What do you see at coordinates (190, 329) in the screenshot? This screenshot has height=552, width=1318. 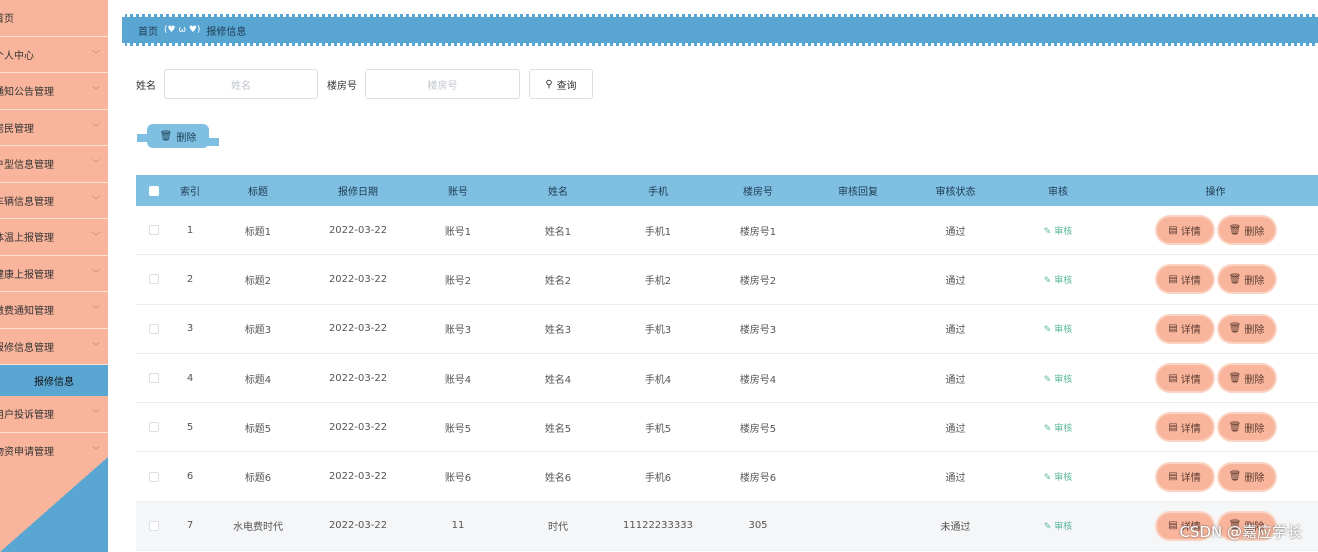 I see `cell-index: 3` at bounding box center [190, 329].